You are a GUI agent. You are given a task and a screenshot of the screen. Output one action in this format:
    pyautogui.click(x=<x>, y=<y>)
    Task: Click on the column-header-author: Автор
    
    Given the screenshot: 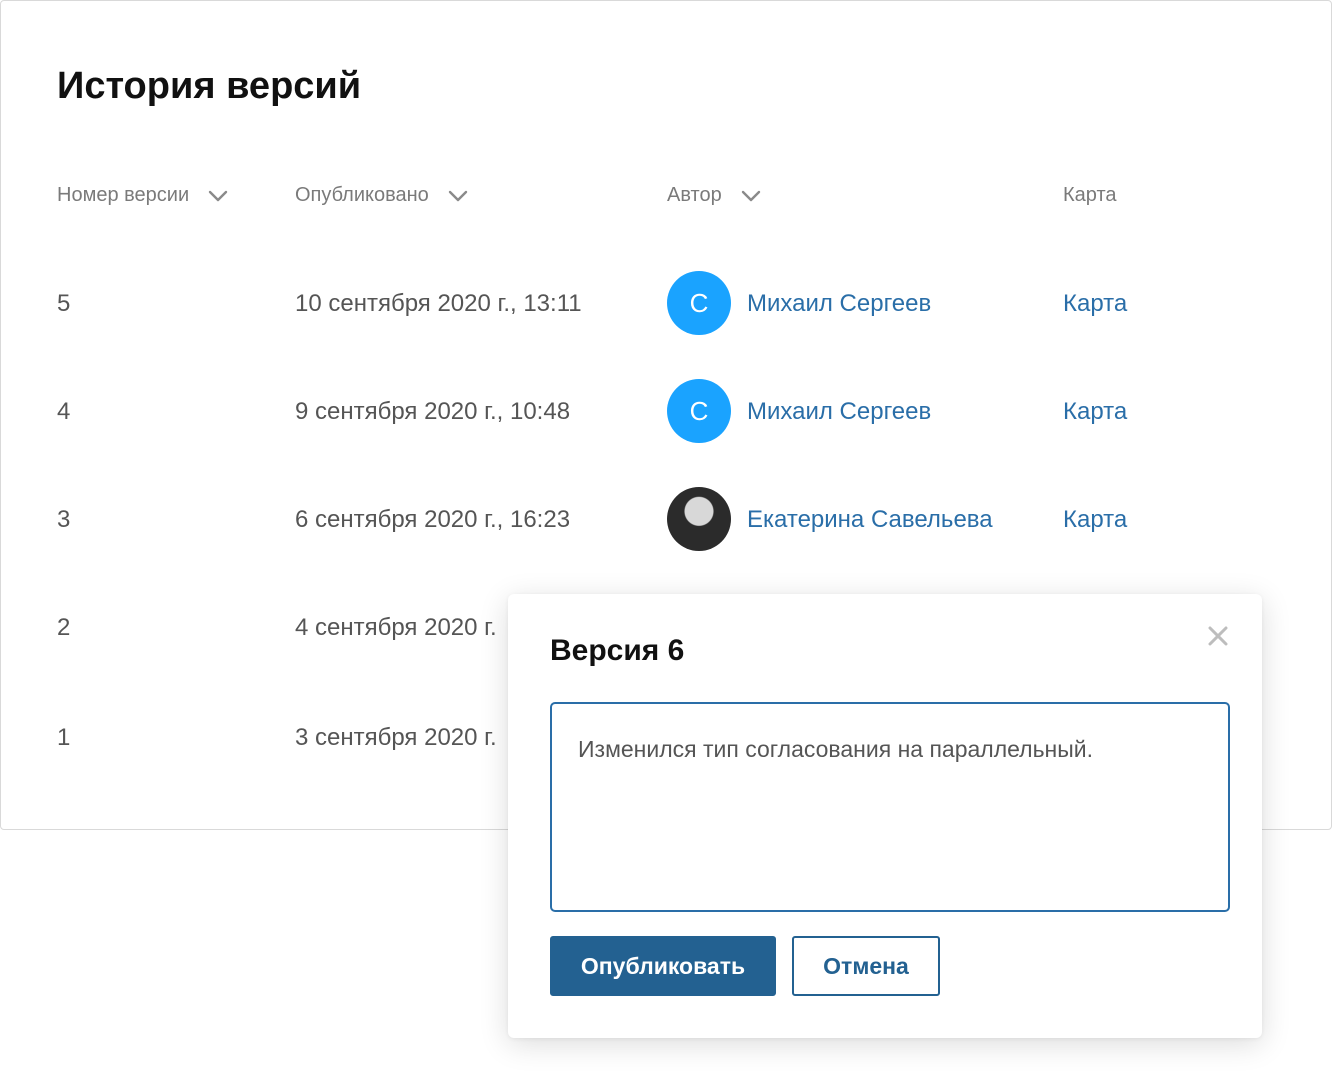 What is the action you would take?
    pyautogui.click(x=714, y=195)
    